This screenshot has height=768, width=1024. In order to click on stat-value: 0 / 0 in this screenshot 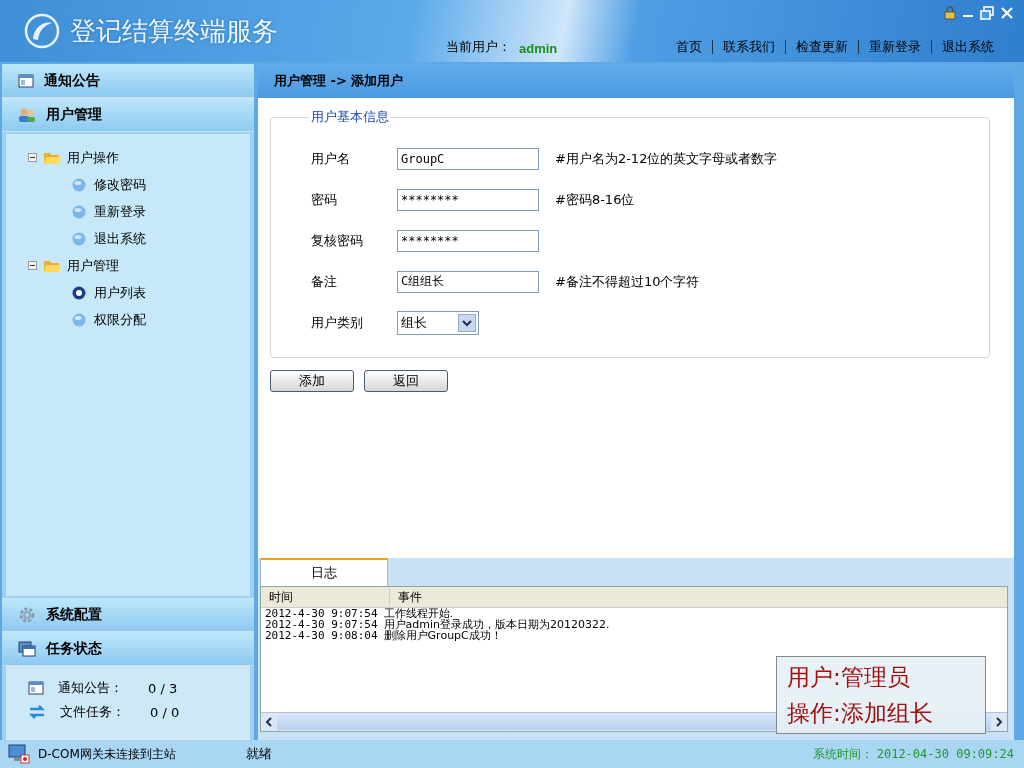, I will do `click(165, 712)`.